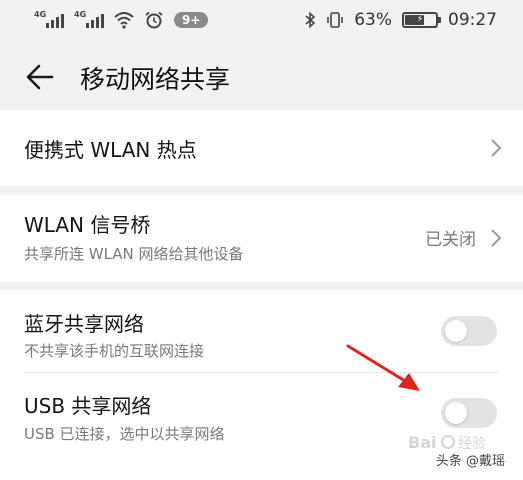 This screenshot has width=523, height=480. What do you see at coordinates (450, 240) in the screenshot?
I see `row-status-text: 已关闭` at bounding box center [450, 240].